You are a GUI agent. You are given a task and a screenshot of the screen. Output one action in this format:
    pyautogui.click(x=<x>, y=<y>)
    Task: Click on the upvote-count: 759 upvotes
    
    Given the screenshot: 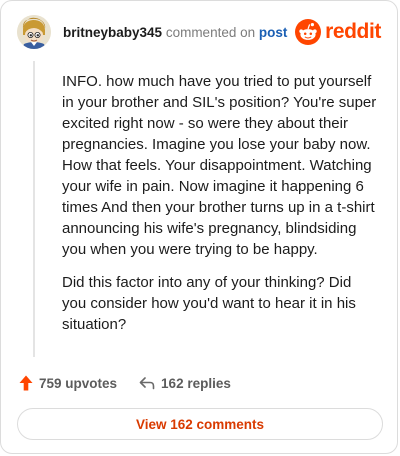 What is the action you would take?
    pyautogui.click(x=78, y=383)
    